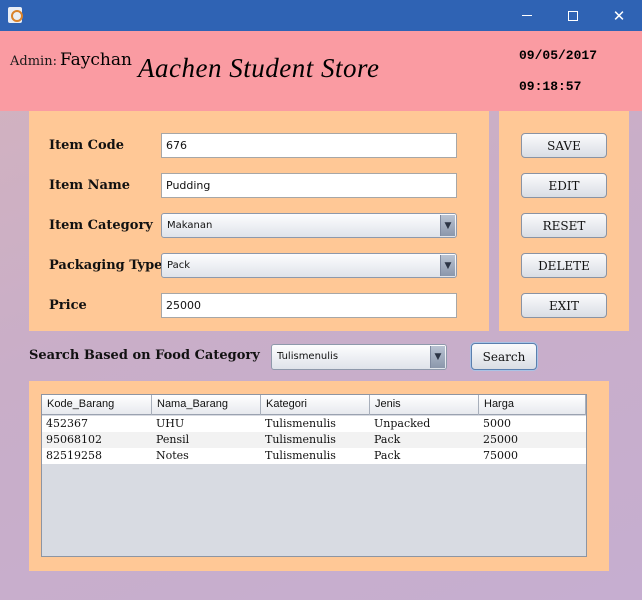 Image resolution: width=642 pixels, height=600 pixels. I want to click on search-button: Search, so click(504, 356).